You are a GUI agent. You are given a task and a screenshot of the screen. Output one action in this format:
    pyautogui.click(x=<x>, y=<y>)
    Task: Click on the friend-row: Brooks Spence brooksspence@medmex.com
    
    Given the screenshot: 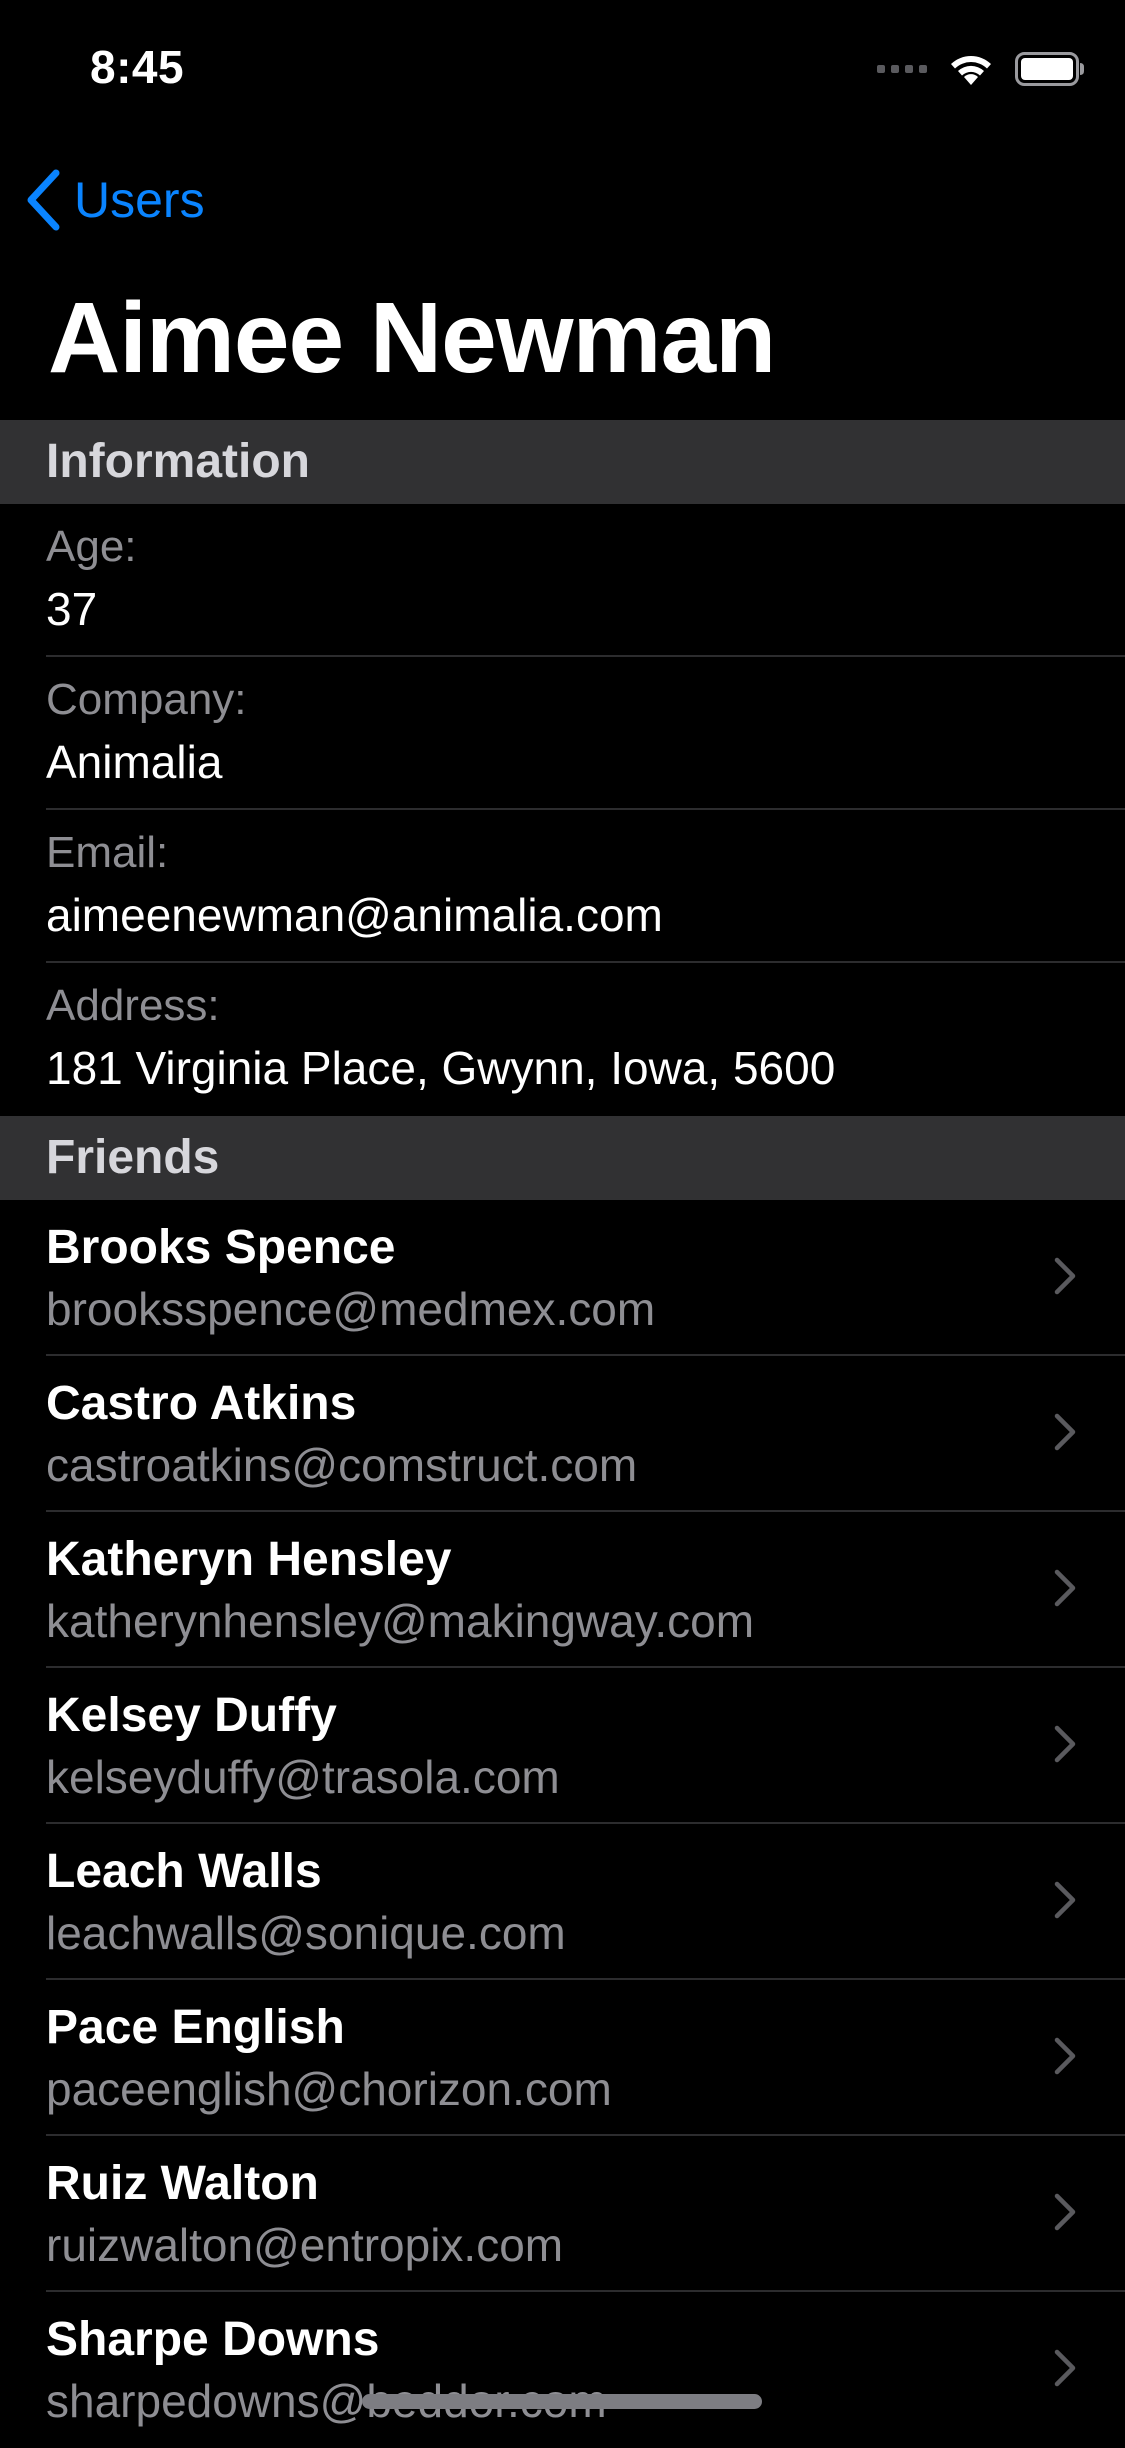 What is the action you would take?
    pyautogui.click(x=562, y=1278)
    